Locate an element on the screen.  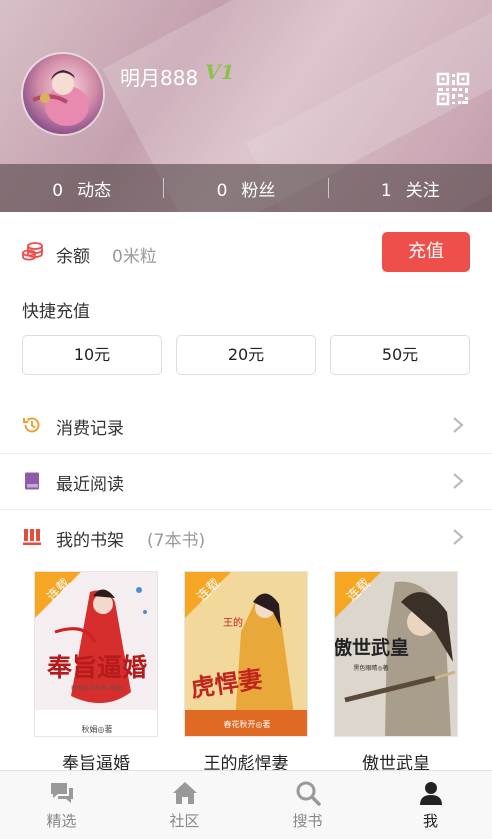
avatar is located at coordinates (63, 94).